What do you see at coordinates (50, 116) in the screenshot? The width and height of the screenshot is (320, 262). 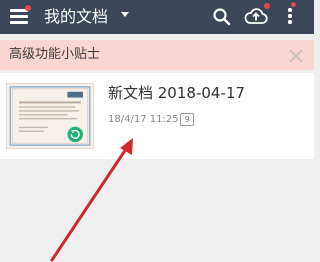 I see `document-thumbnail` at bounding box center [50, 116].